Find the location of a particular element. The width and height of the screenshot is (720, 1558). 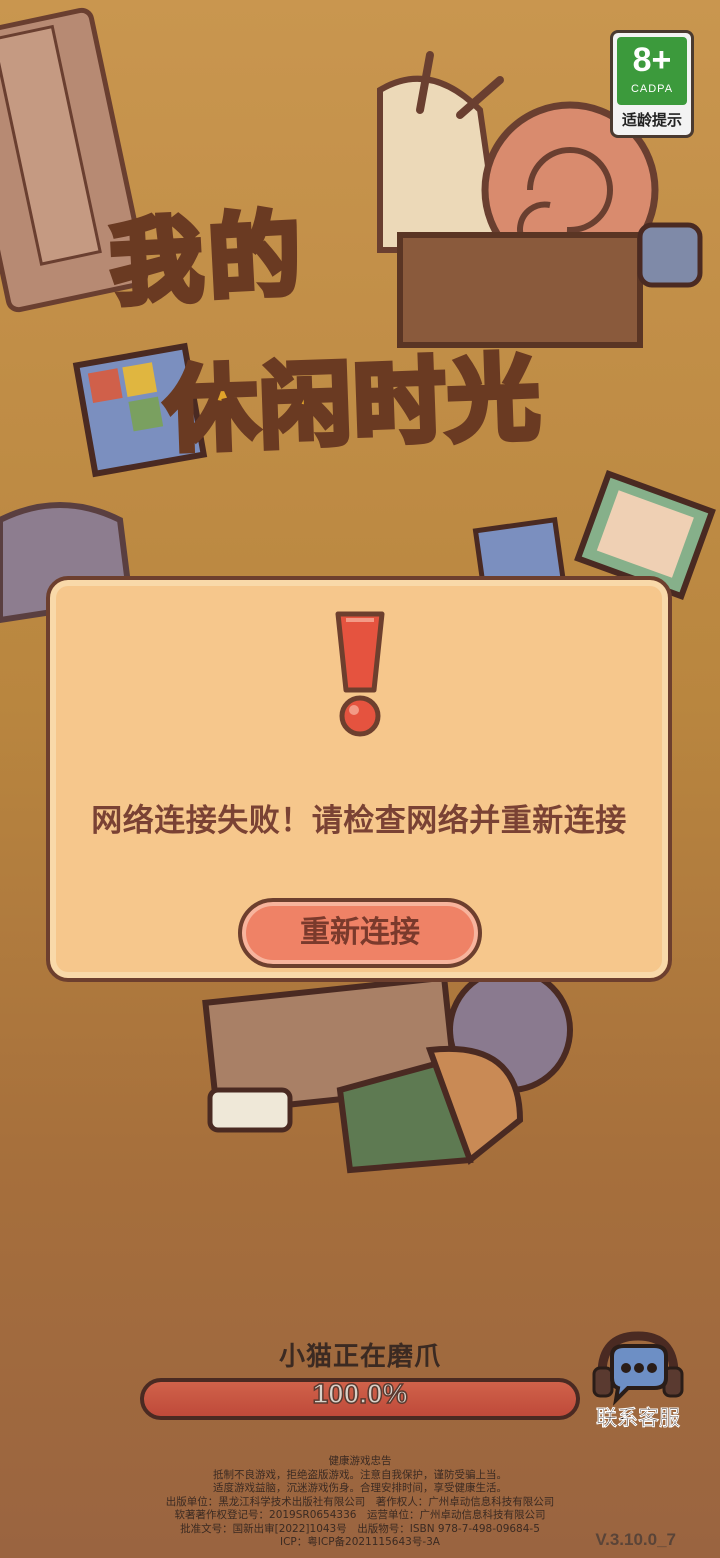

loading-status-text: 小猫正在磨爪 is located at coordinates (359, 1357).